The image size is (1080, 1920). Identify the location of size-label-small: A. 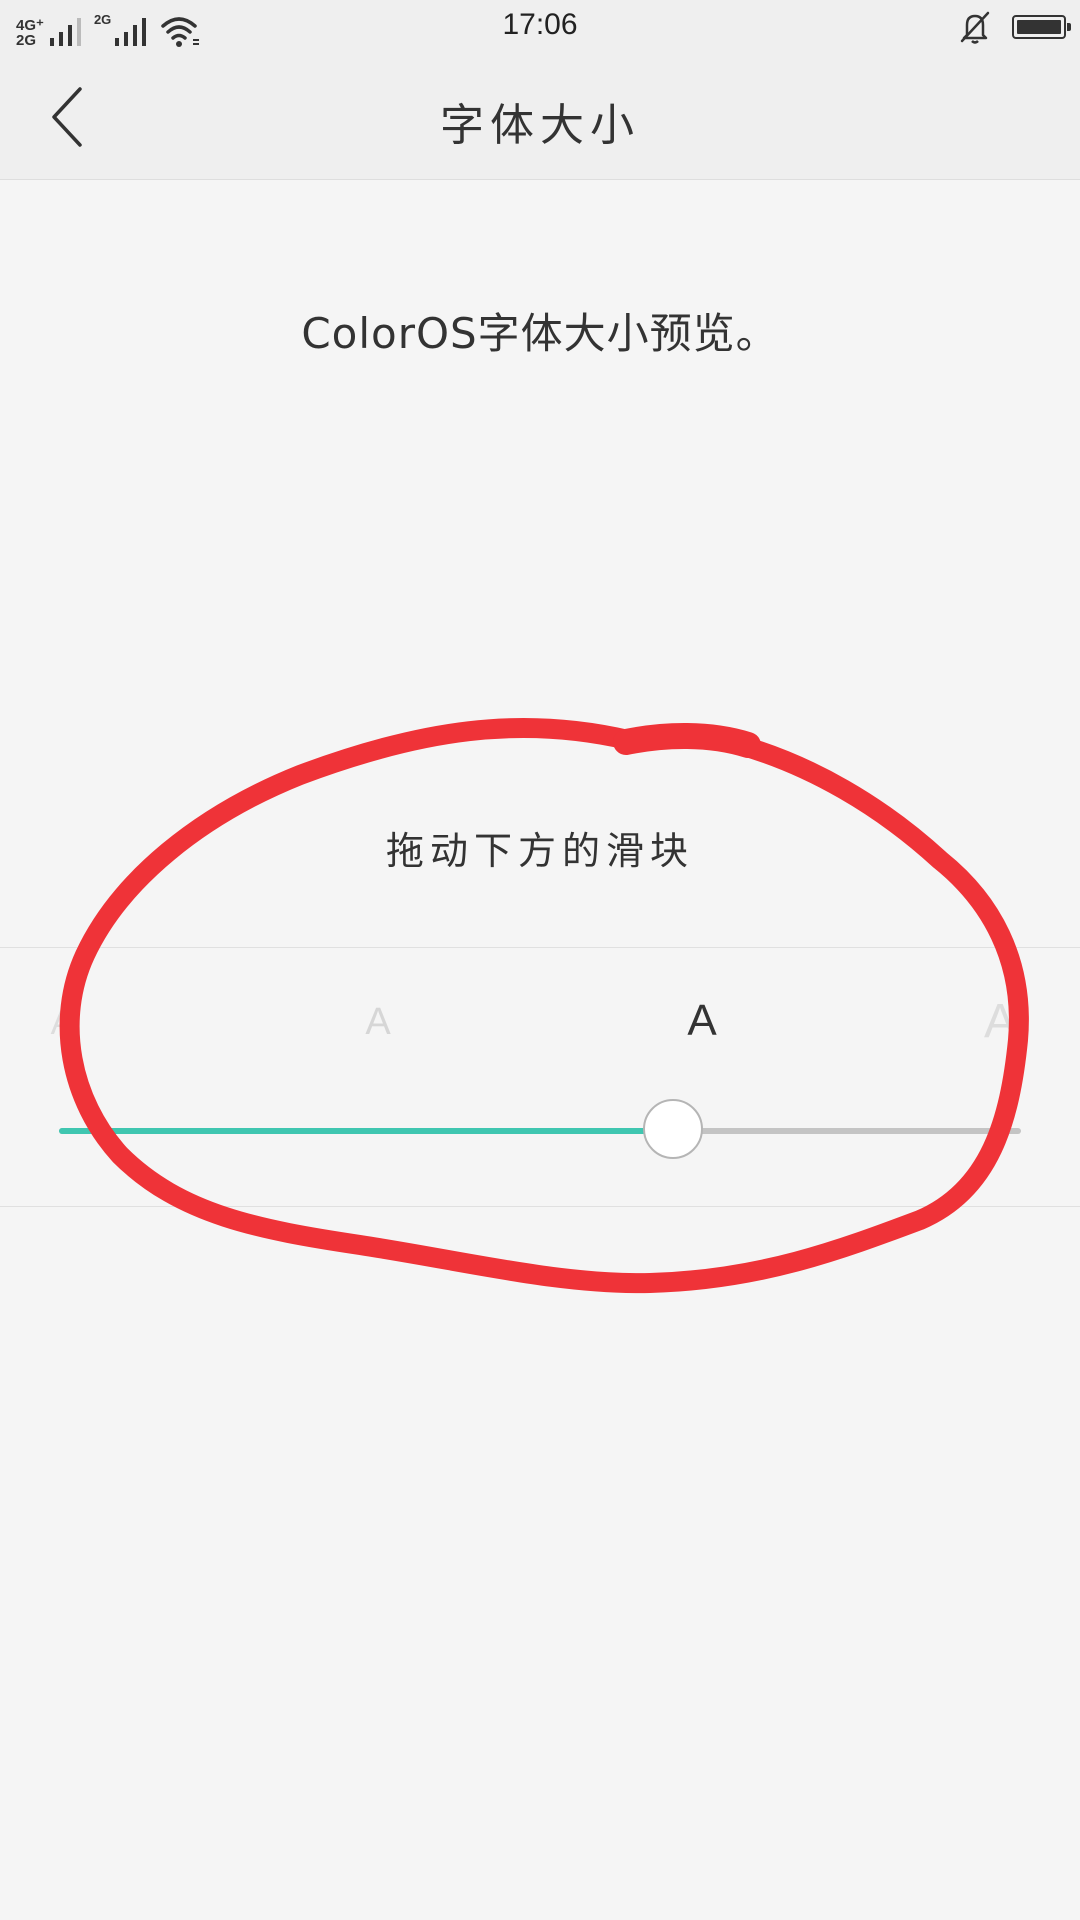
(62, 1023).